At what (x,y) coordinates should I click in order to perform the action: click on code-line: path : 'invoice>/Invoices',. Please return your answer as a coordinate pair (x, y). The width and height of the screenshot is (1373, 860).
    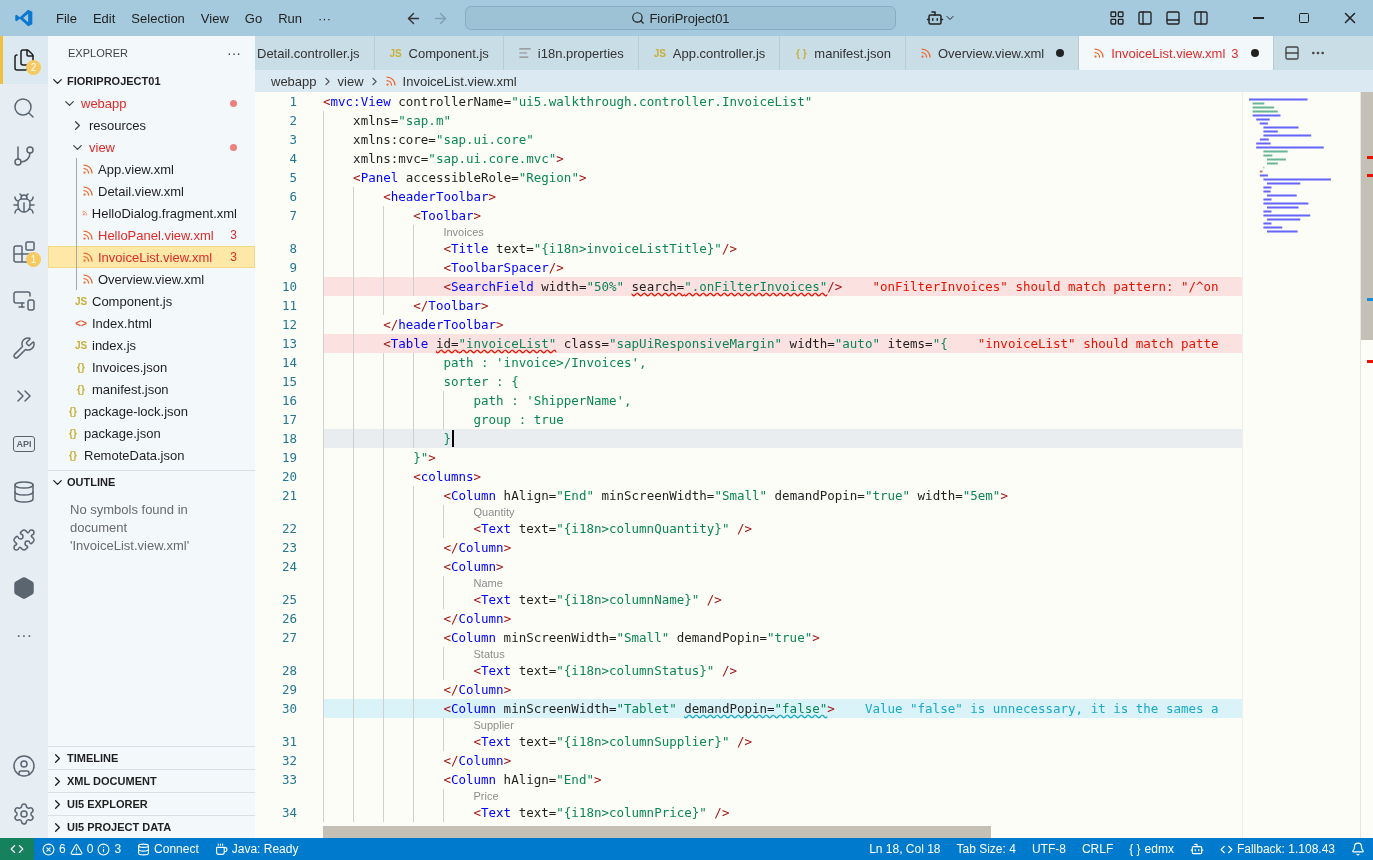
    Looking at the image, I should click on (544, 363).